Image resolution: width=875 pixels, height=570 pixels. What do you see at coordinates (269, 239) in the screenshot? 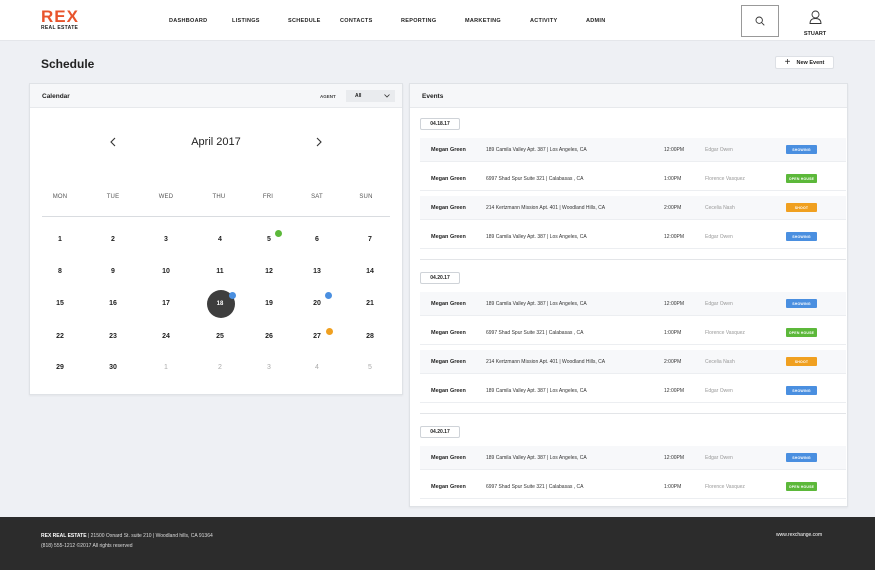
I see `calendar-day: 5` at bounding box center [269, 239].